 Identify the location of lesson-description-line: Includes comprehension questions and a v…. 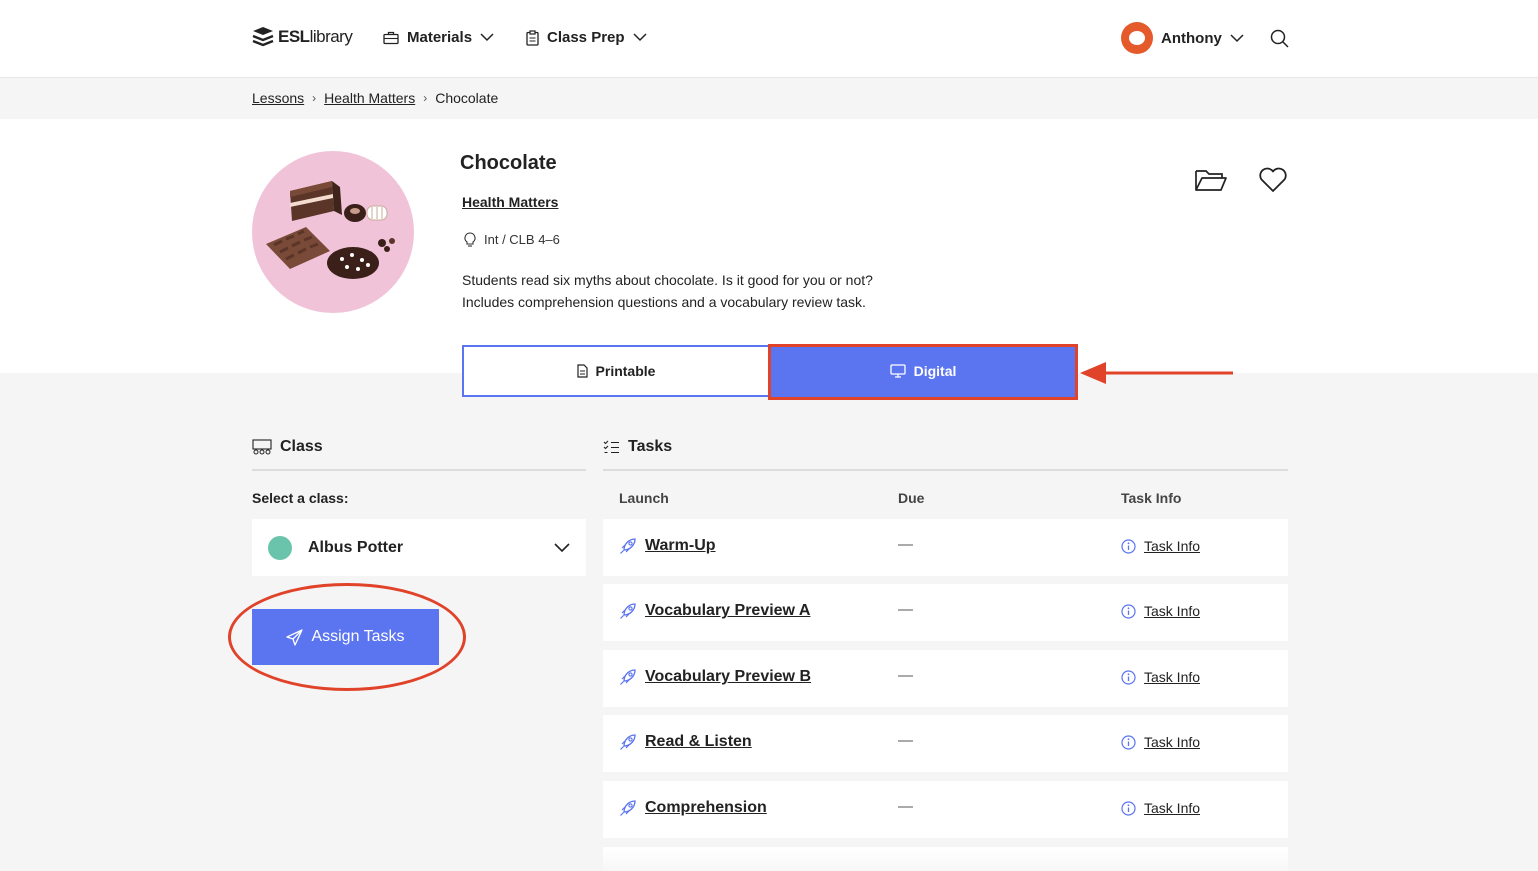
(664, 302).